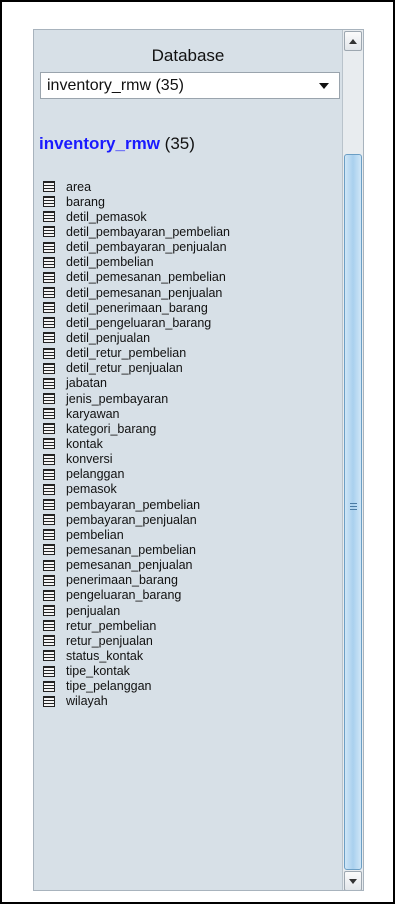 The height and width of the screenshot is (904, 395). I want to click on table-list-item: tipe_pelanggan, so click(190, 686).